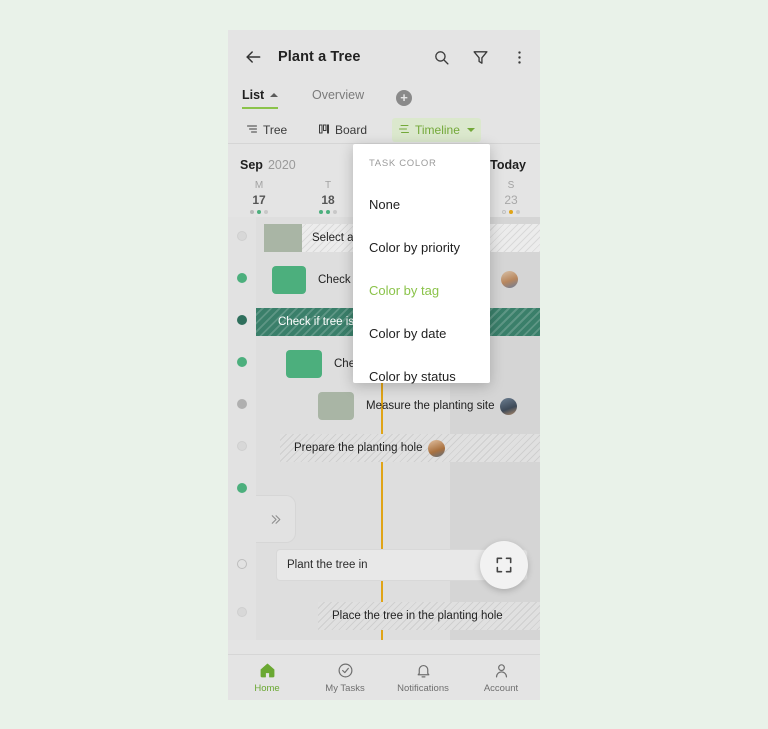  I want to click on day-number: 18, so click(328, 200).